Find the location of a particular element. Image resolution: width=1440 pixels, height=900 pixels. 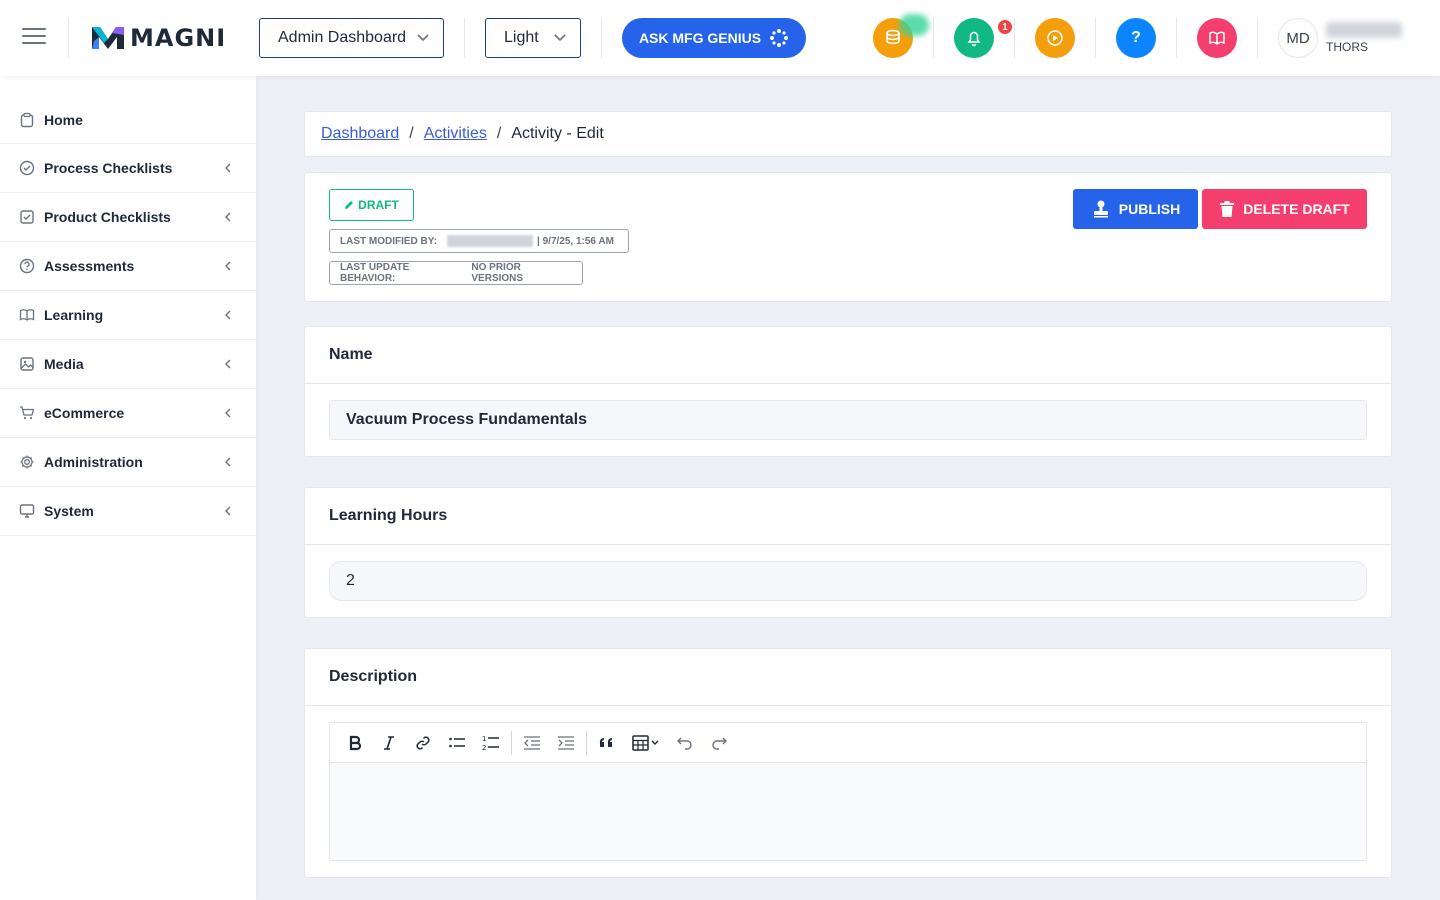

sidebar-item-administration: Administration is located at coordinates (128, 462).